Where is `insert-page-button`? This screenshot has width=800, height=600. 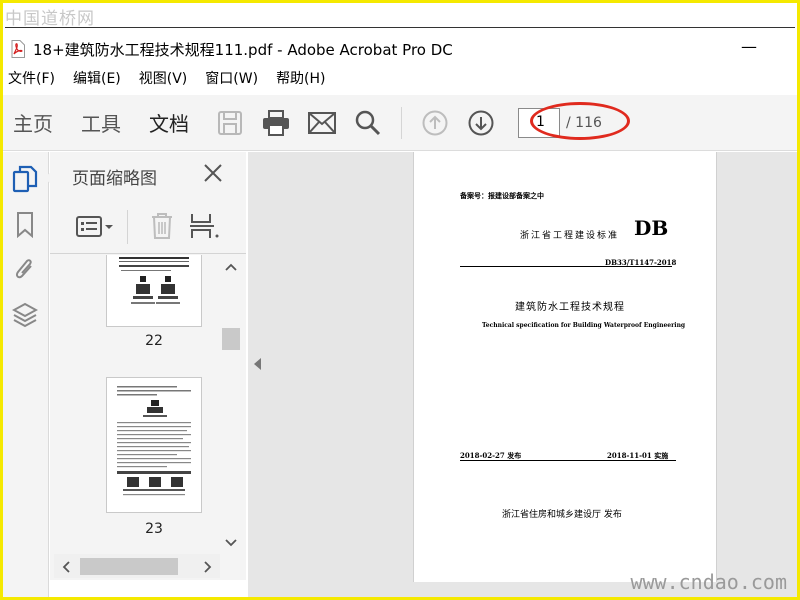 insert-page-button is located at coordinates (205, 228).